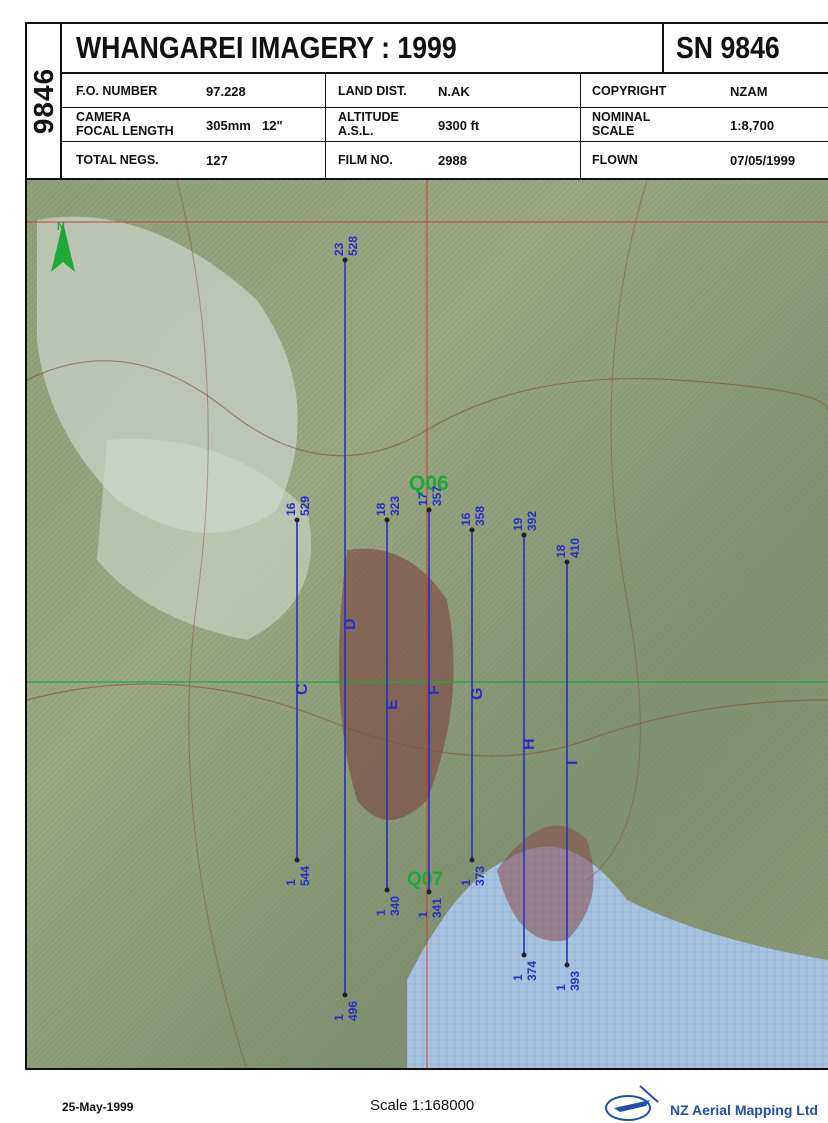  What do you see at coordinates (305, 506) in the screenshot?
I see `flight-line-c-top-neg: 529` at bounding box center [305, 506].